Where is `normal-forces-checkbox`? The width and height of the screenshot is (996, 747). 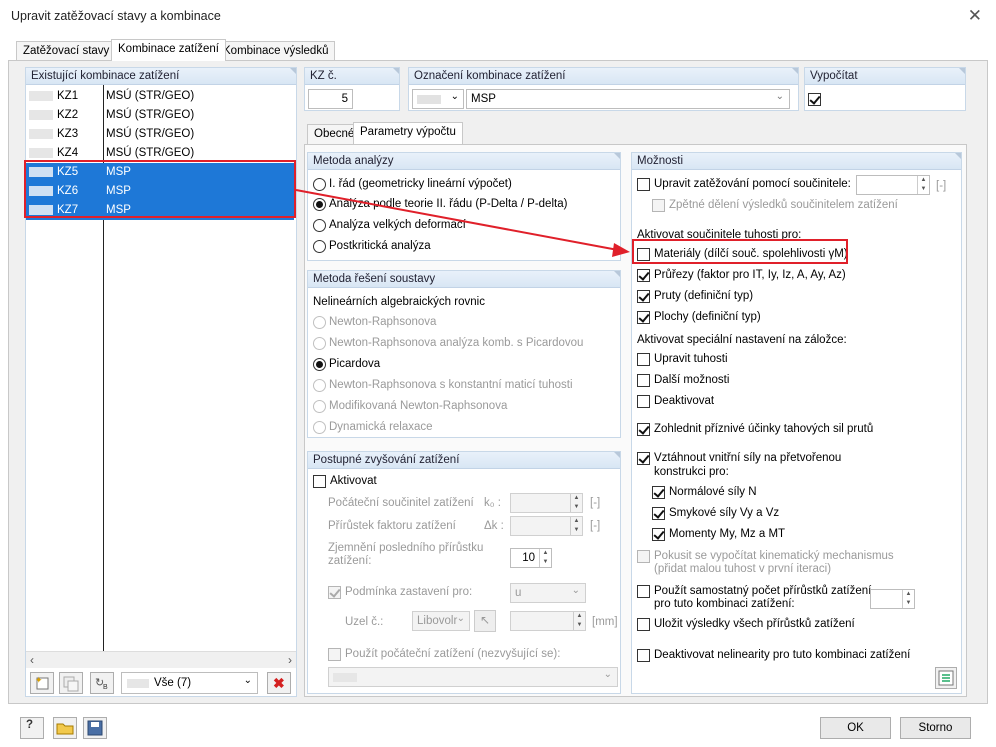 normal-forces-checkbox is located at coordinates (658, 492).